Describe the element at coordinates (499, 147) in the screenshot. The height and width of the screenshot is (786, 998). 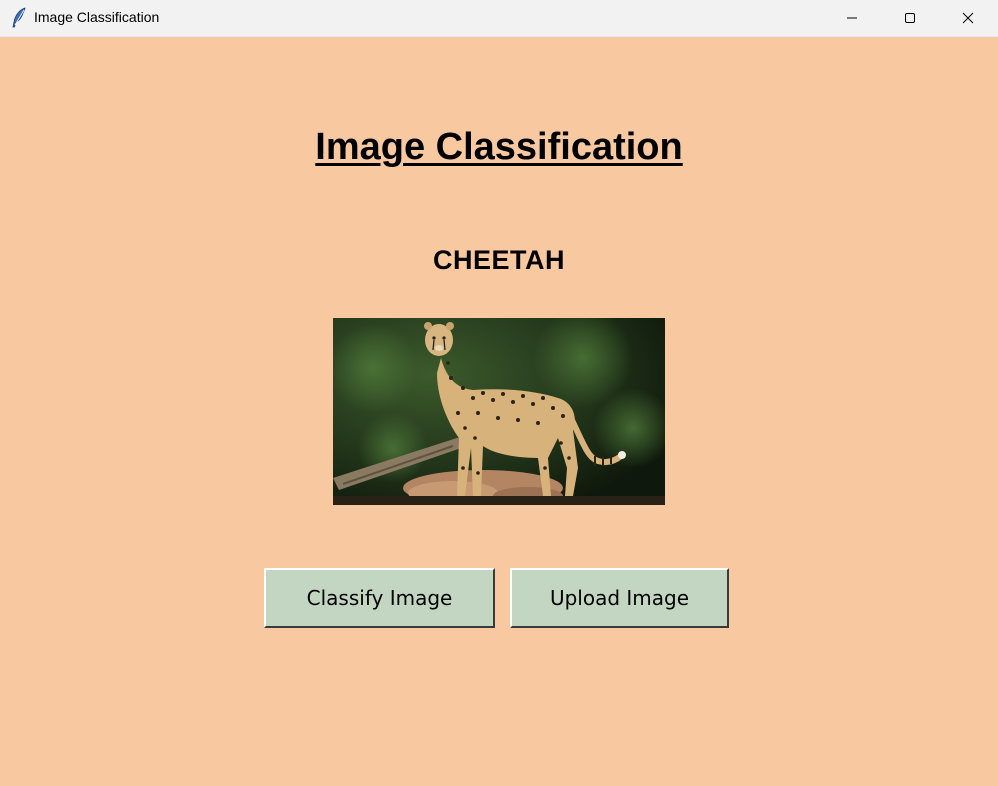
I see `page-title: Image Classification` at that location.